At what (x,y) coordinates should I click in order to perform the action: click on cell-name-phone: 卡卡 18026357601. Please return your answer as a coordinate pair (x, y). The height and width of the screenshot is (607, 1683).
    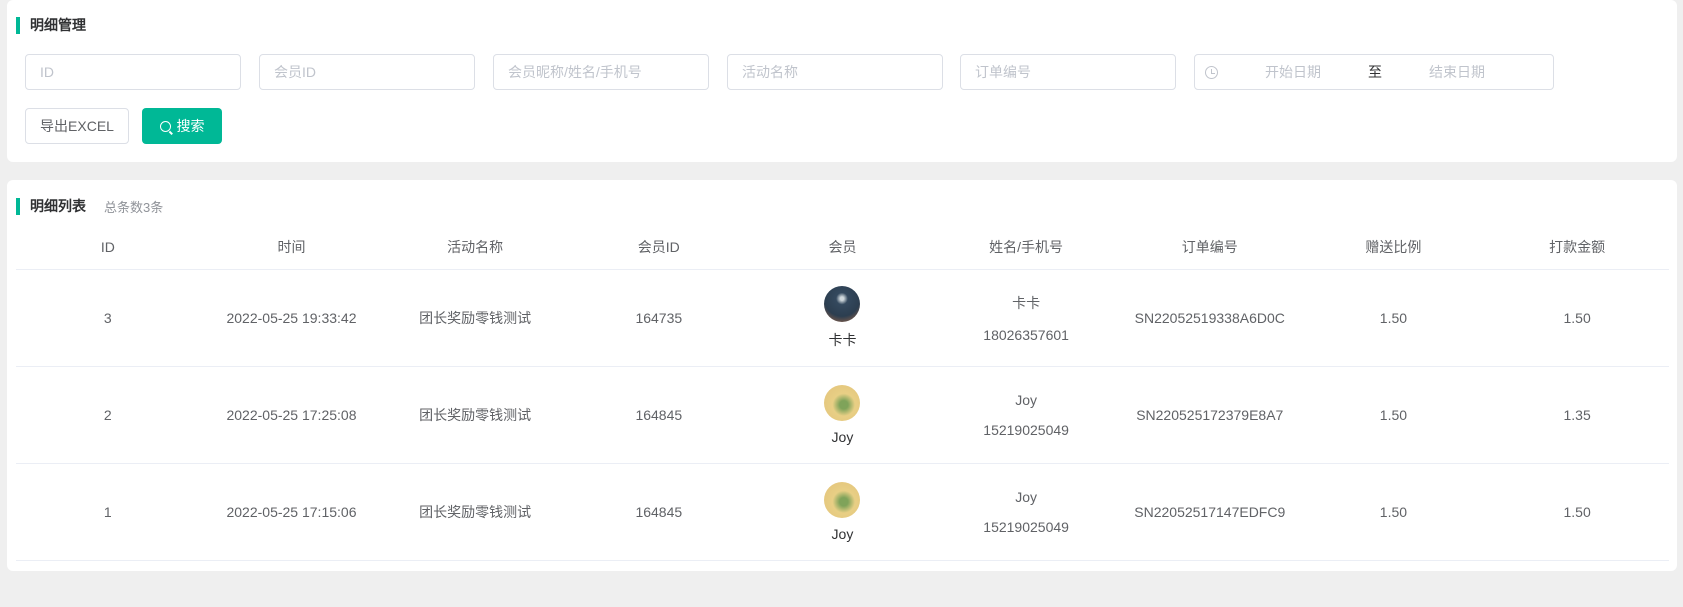
    Looking at the image, I should click on (1026, 318).